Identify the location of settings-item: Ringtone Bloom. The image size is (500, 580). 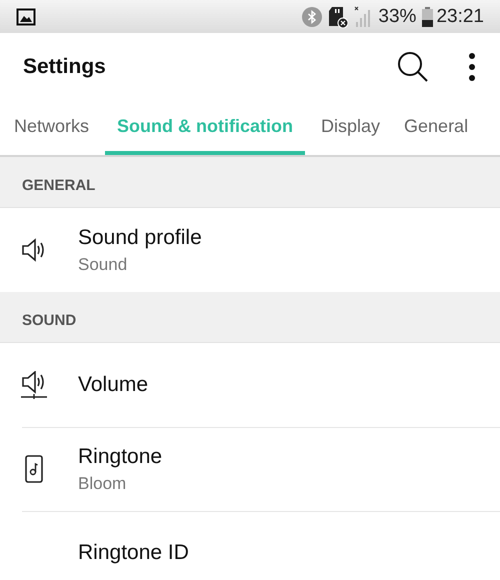
(250, 469).